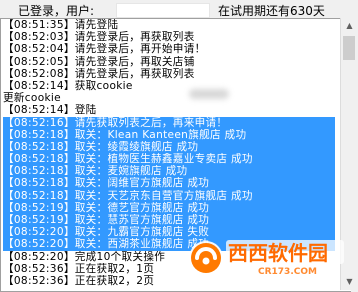  What do you see at coordinates (169, 183) in the screenshot?
I see `log-line: 【08:52:18】取关：阔维官方旗舰店 成功` at bounding box center [169, 183].